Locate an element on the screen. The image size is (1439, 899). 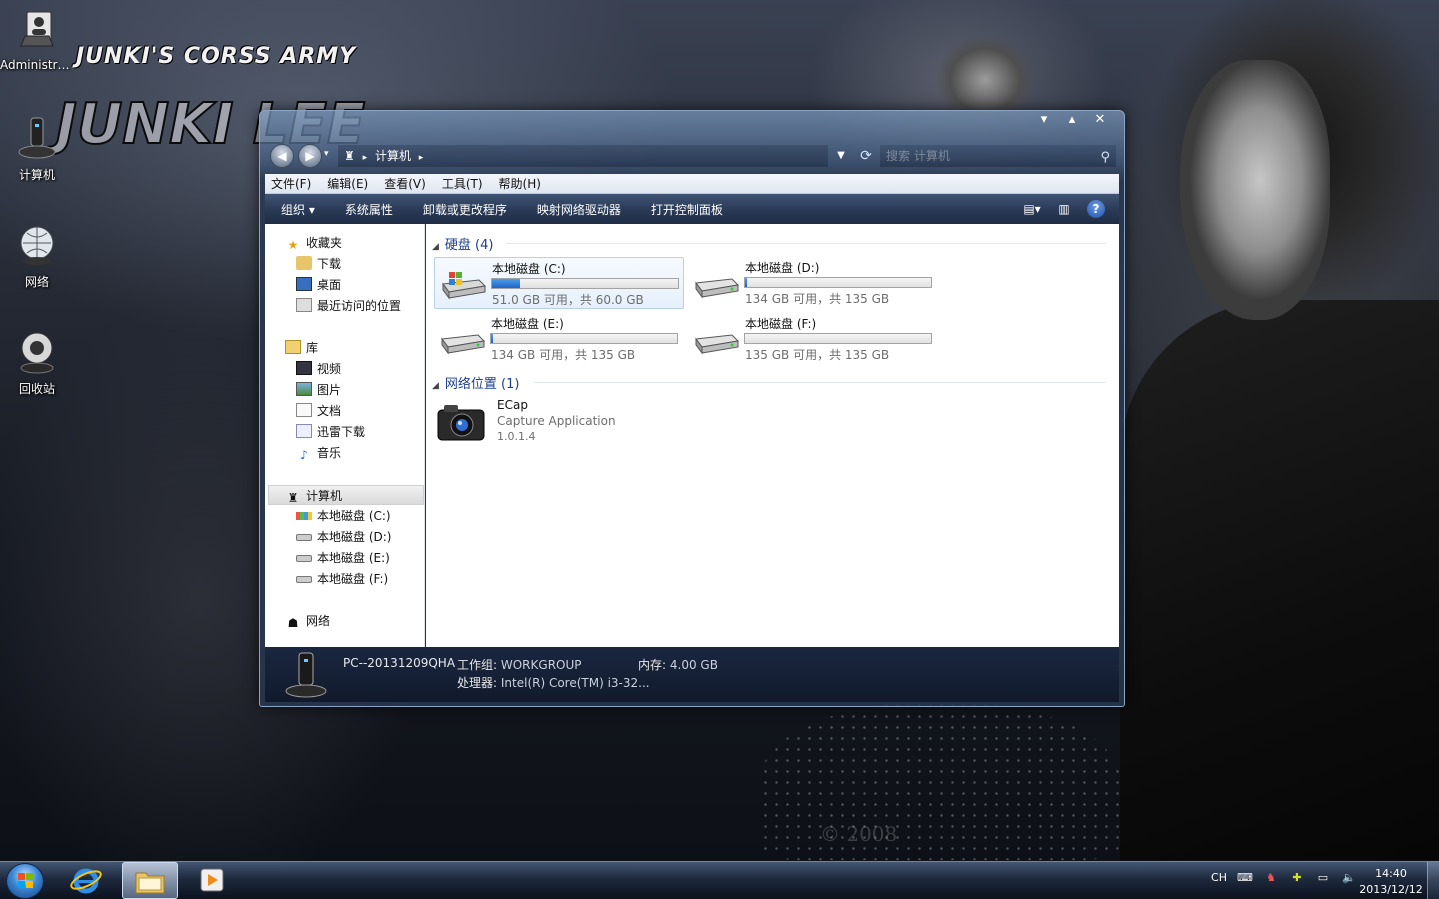
network-locations-group-header: ◢ 网络位置 (1) is located at coordinates (475, 382).